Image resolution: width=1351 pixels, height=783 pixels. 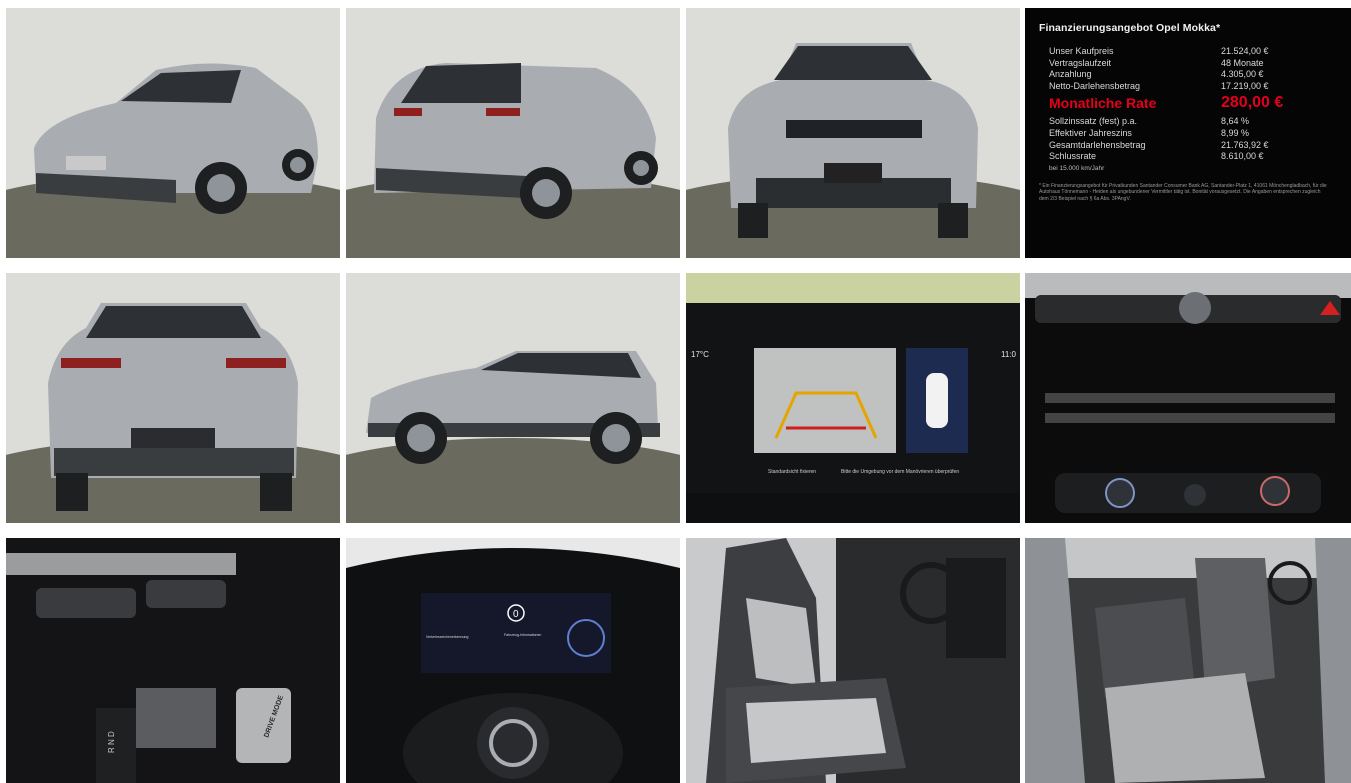 I want to click on speed-readout: 0, so click(x=516, y=614).